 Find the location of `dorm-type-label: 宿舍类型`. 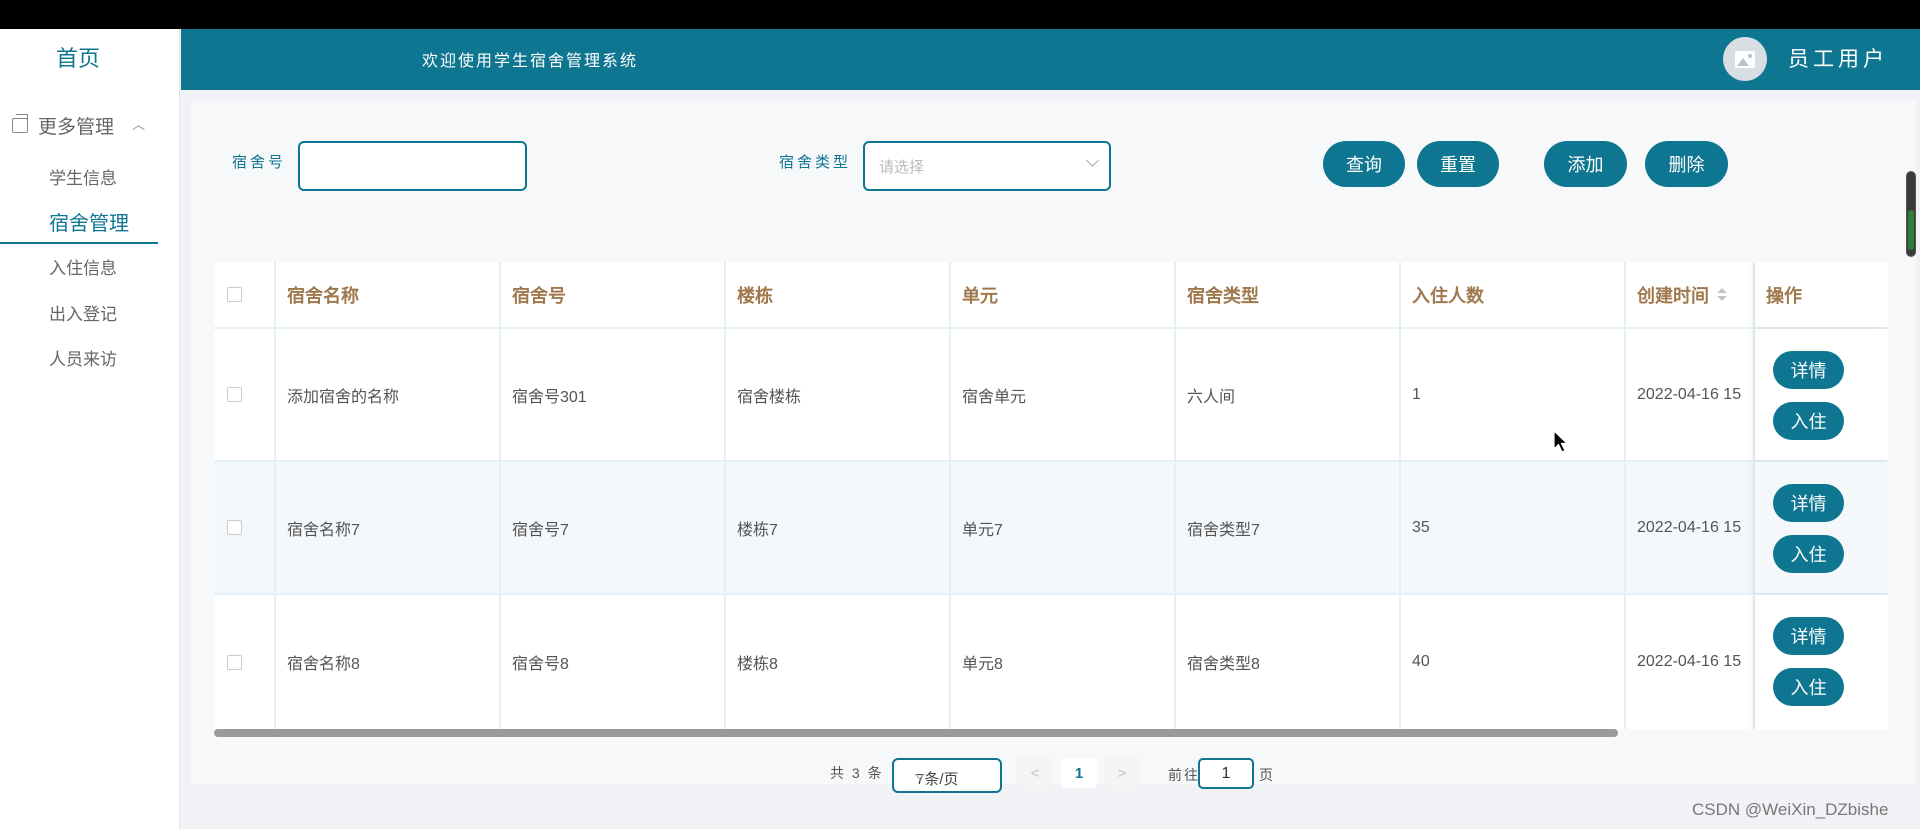

dorm-type-label: 宿舍类型 is located at coordinates (815, 162).